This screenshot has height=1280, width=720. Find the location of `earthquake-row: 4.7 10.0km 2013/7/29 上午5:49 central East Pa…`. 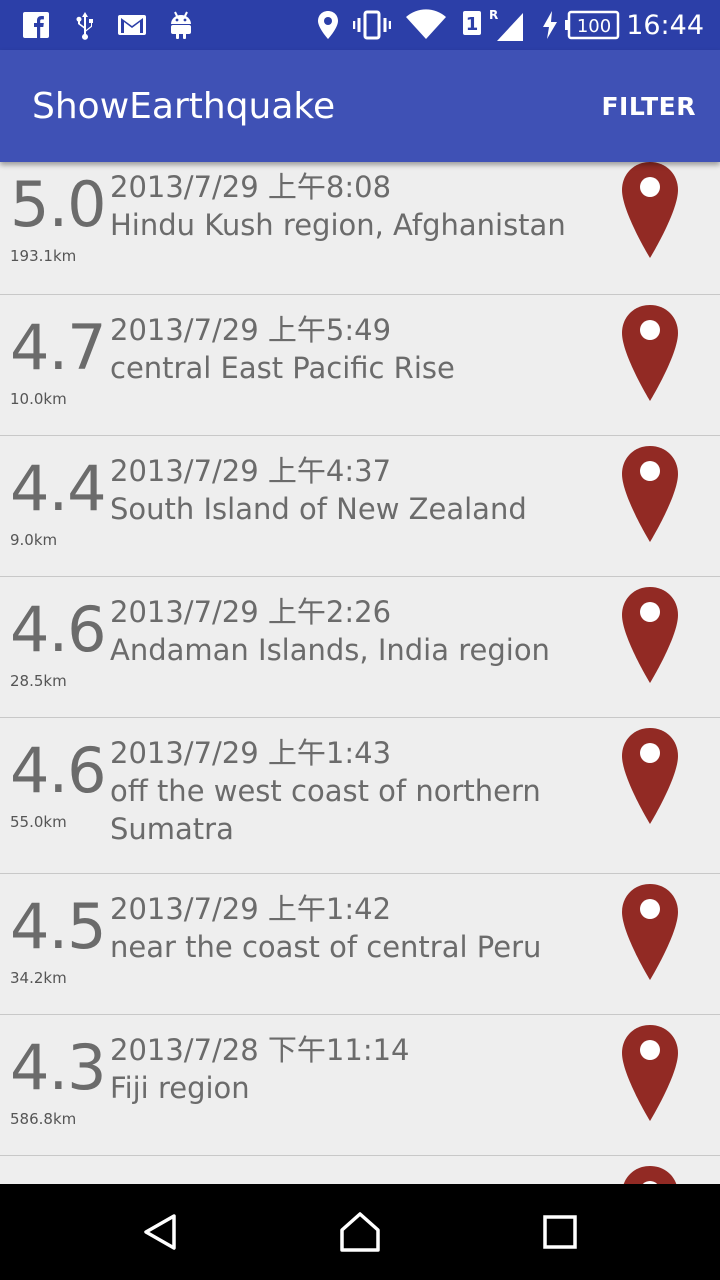

earthquake-row: 4.7 10.0km 2013/7/29 上午5:49 central East Pa… is located at coordinates (360, 365).